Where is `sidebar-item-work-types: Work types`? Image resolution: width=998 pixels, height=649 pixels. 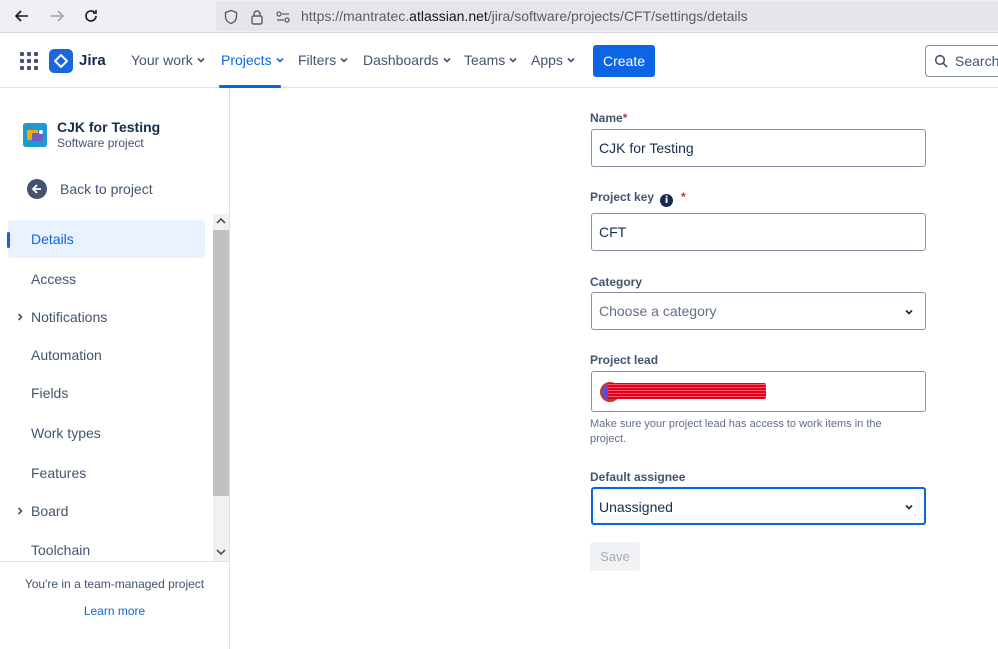
sidebar-item-work-types: Work types is located at coordinates (106, 433).